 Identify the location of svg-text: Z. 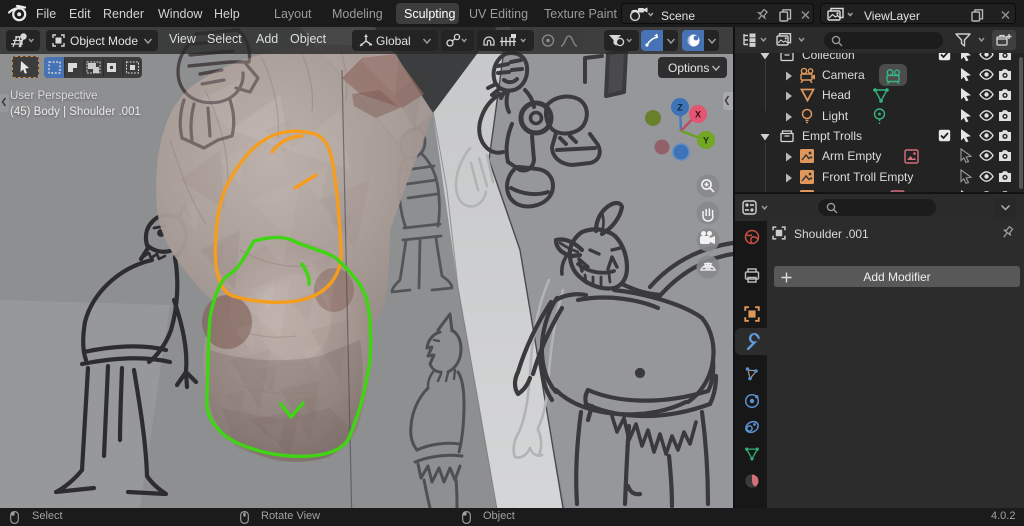
(680, 108).